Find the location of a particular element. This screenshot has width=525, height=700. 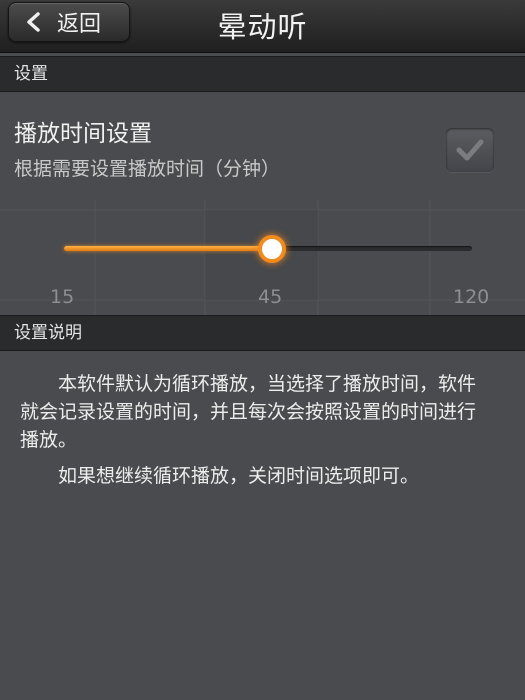

slider-tick-min: 15 is located at coordinates (62, 297).